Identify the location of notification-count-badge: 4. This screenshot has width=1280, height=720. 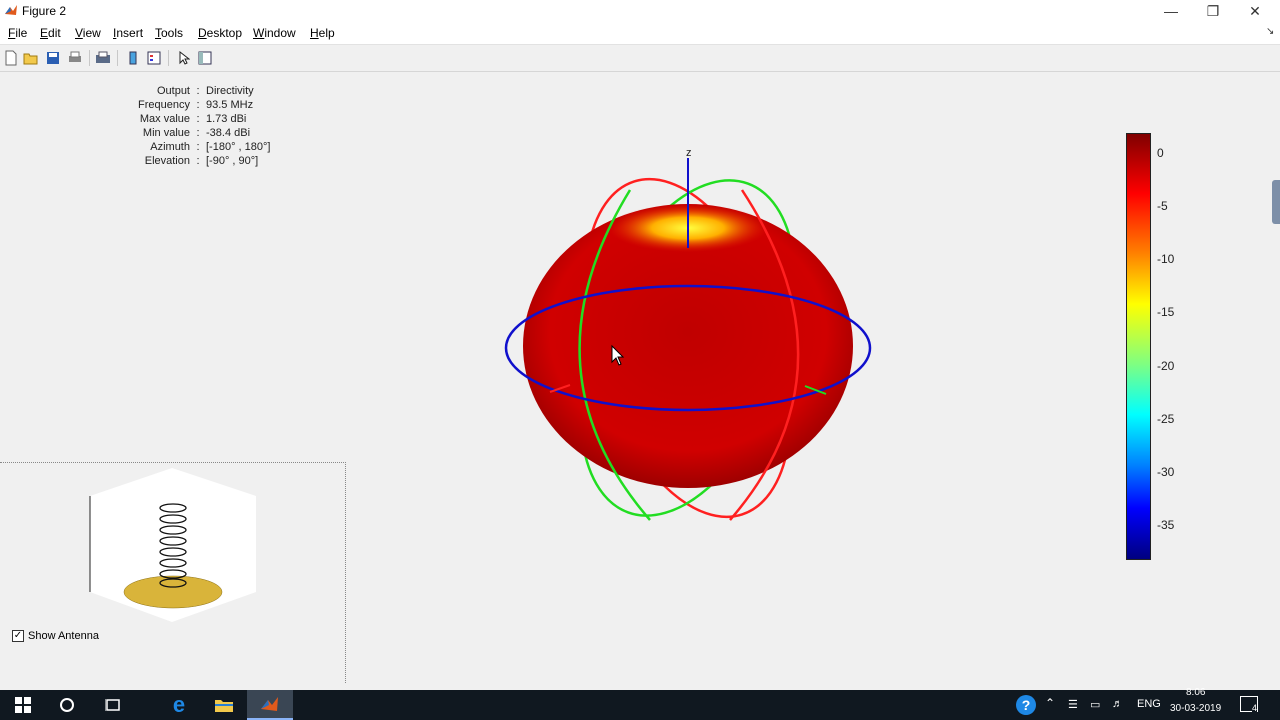
(1255, 708).